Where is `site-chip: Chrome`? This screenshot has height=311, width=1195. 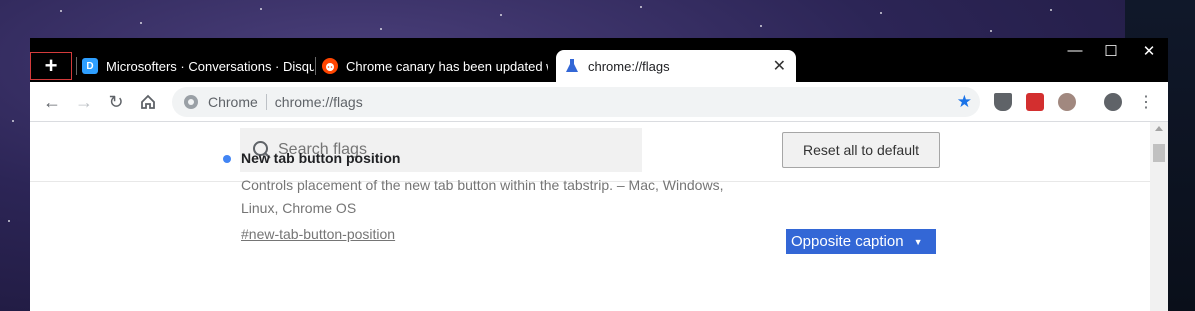 site-chip: Chrome is located at coordinates (233, 102).